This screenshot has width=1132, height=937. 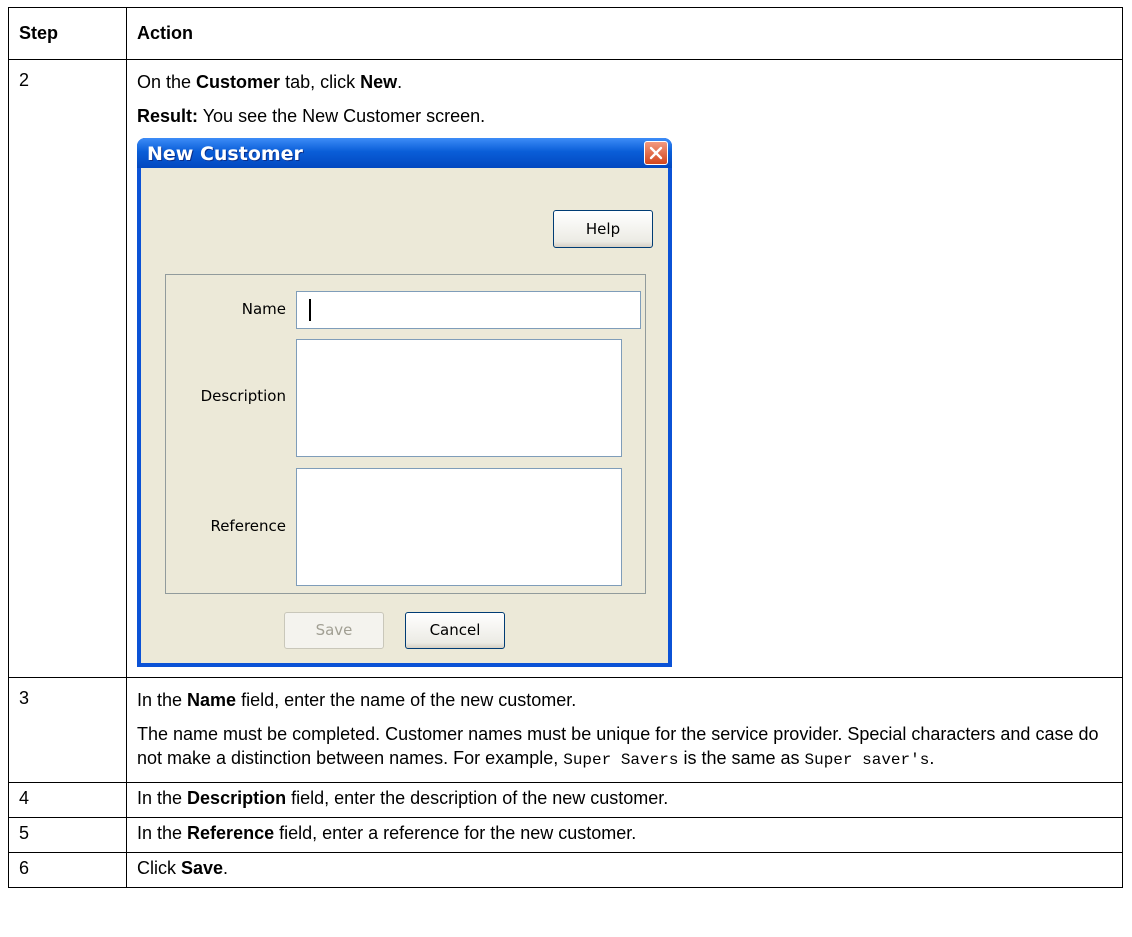 I want to click on step-number: 4, so click(x=67, y=800).